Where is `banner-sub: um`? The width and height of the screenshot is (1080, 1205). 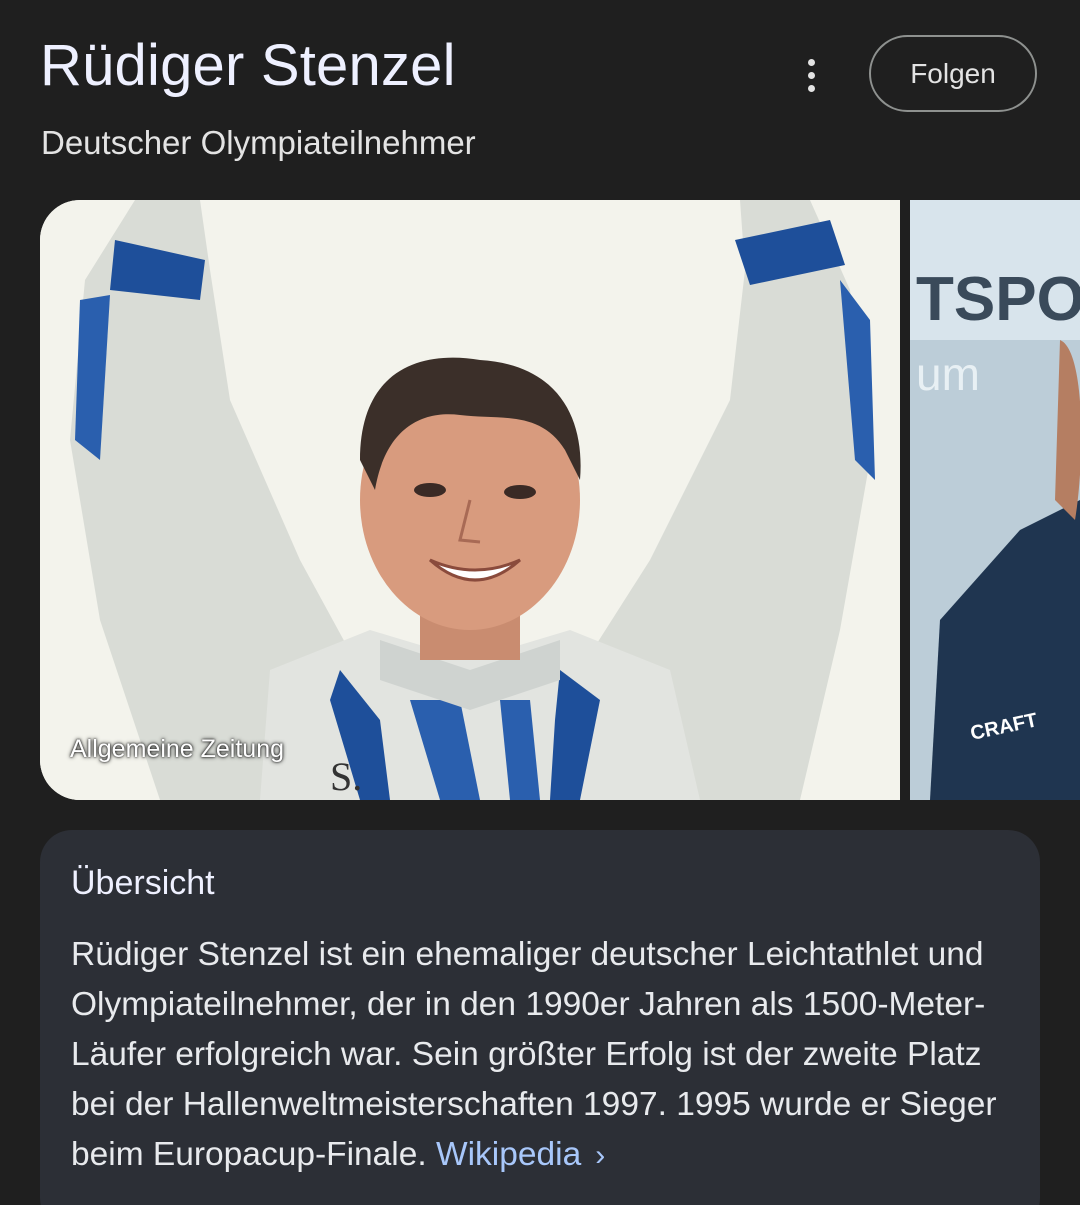 banner-sub: um is located at coordinates (948, 374).